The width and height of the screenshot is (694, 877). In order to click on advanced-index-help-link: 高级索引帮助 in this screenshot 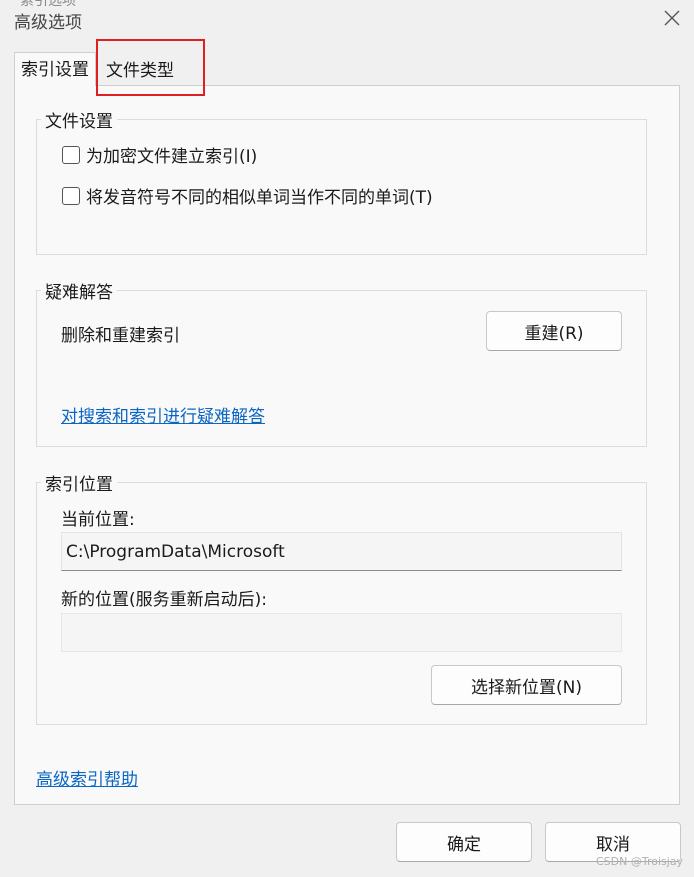, I will do `click(87, 777)`.